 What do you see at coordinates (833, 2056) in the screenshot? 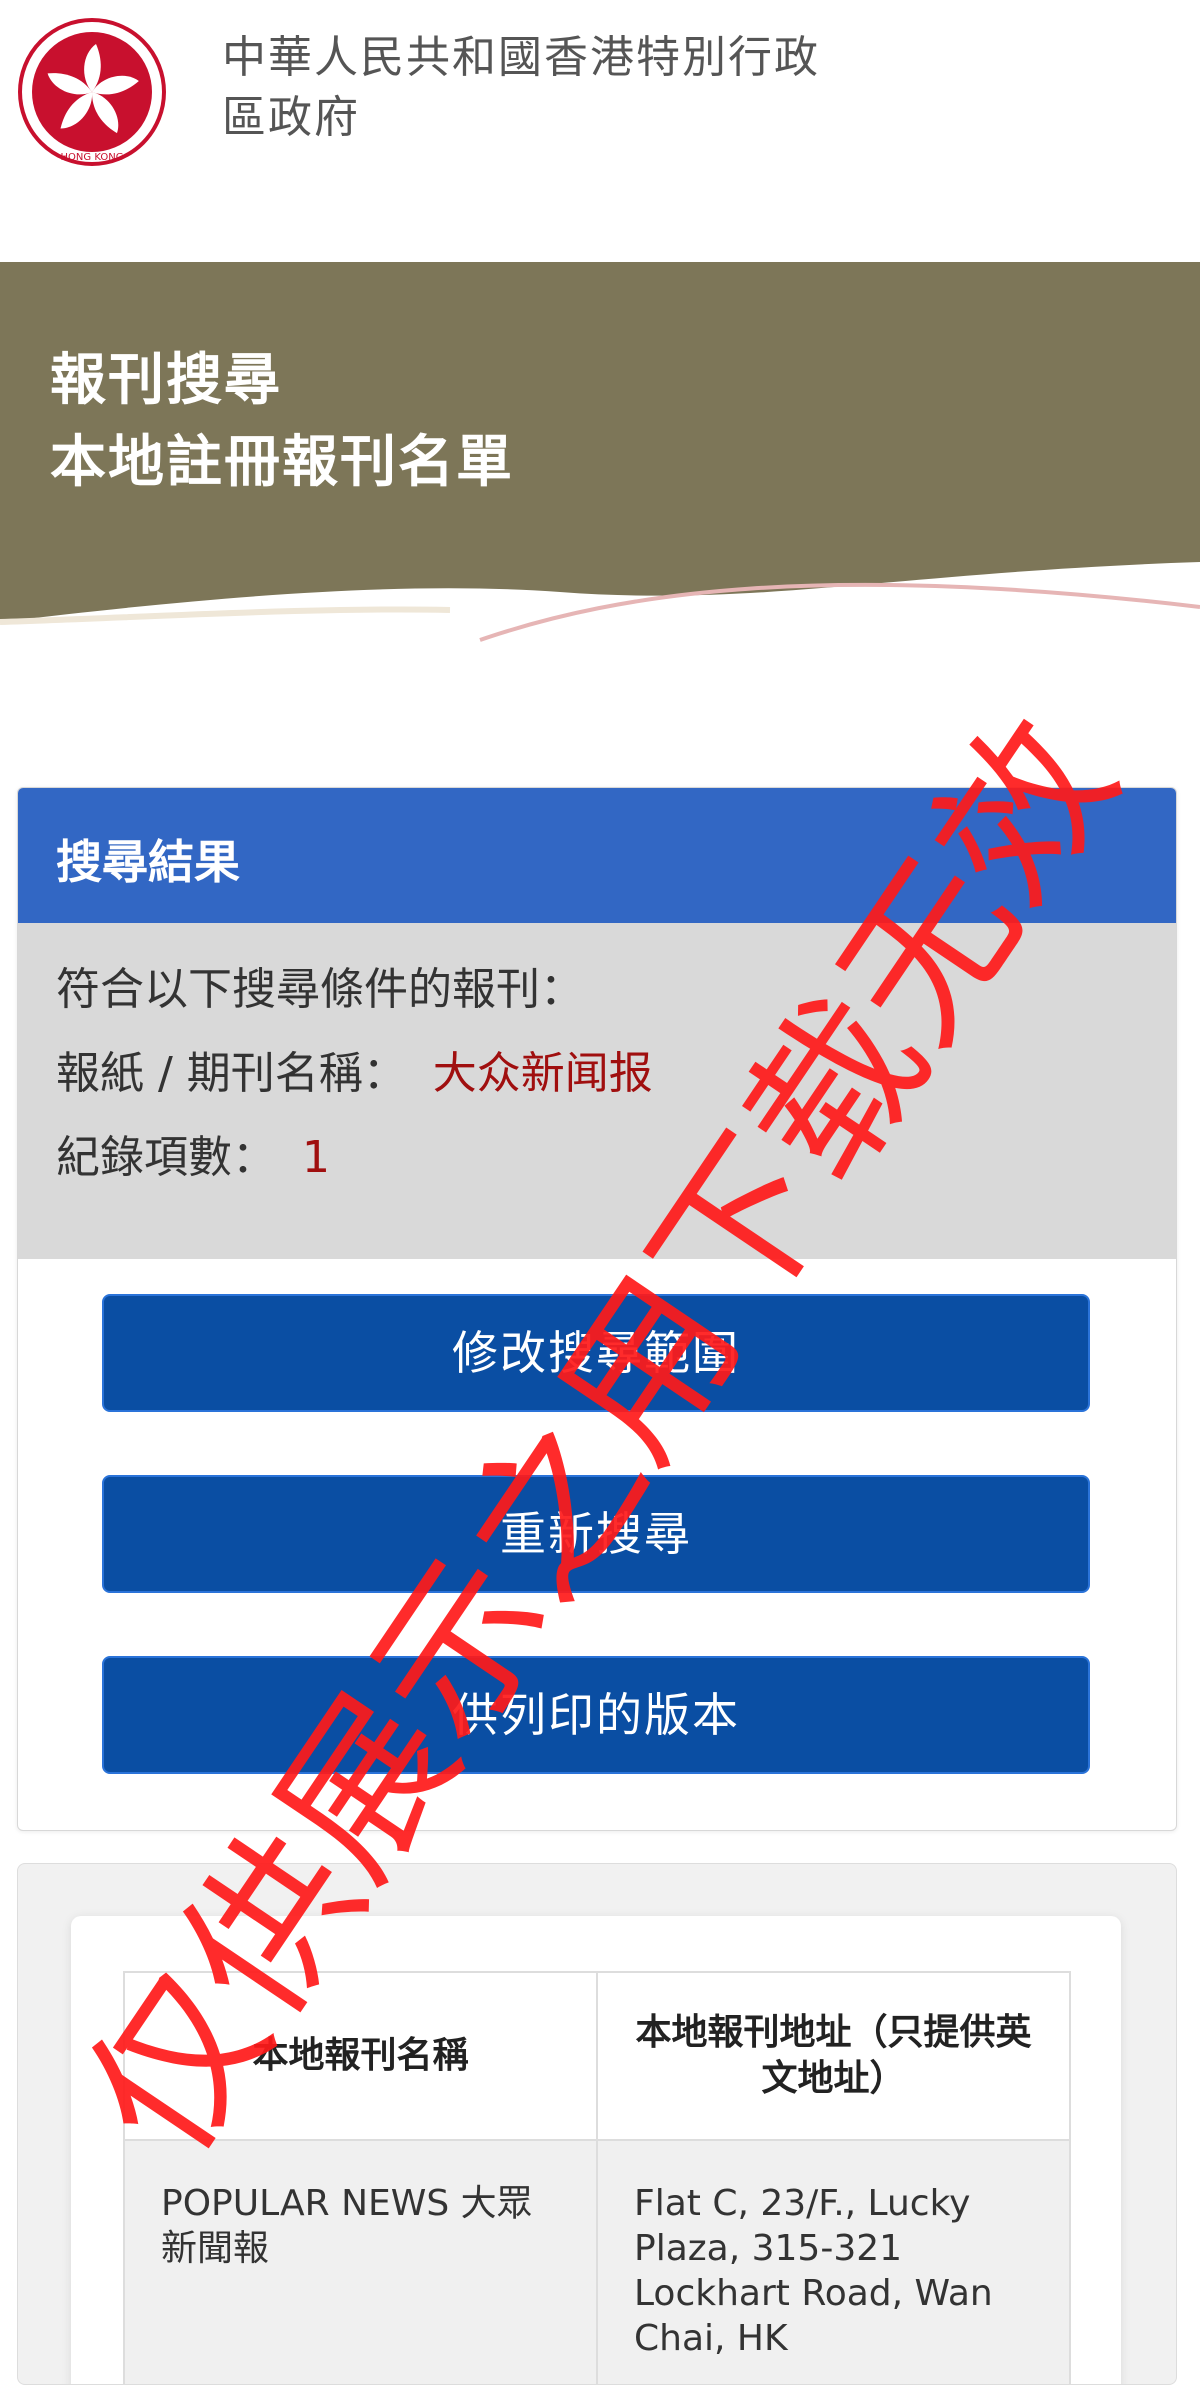
I see `column-header-address: 本地報刊地址（只提供英文地址）` at bounding box center [833, 2056].